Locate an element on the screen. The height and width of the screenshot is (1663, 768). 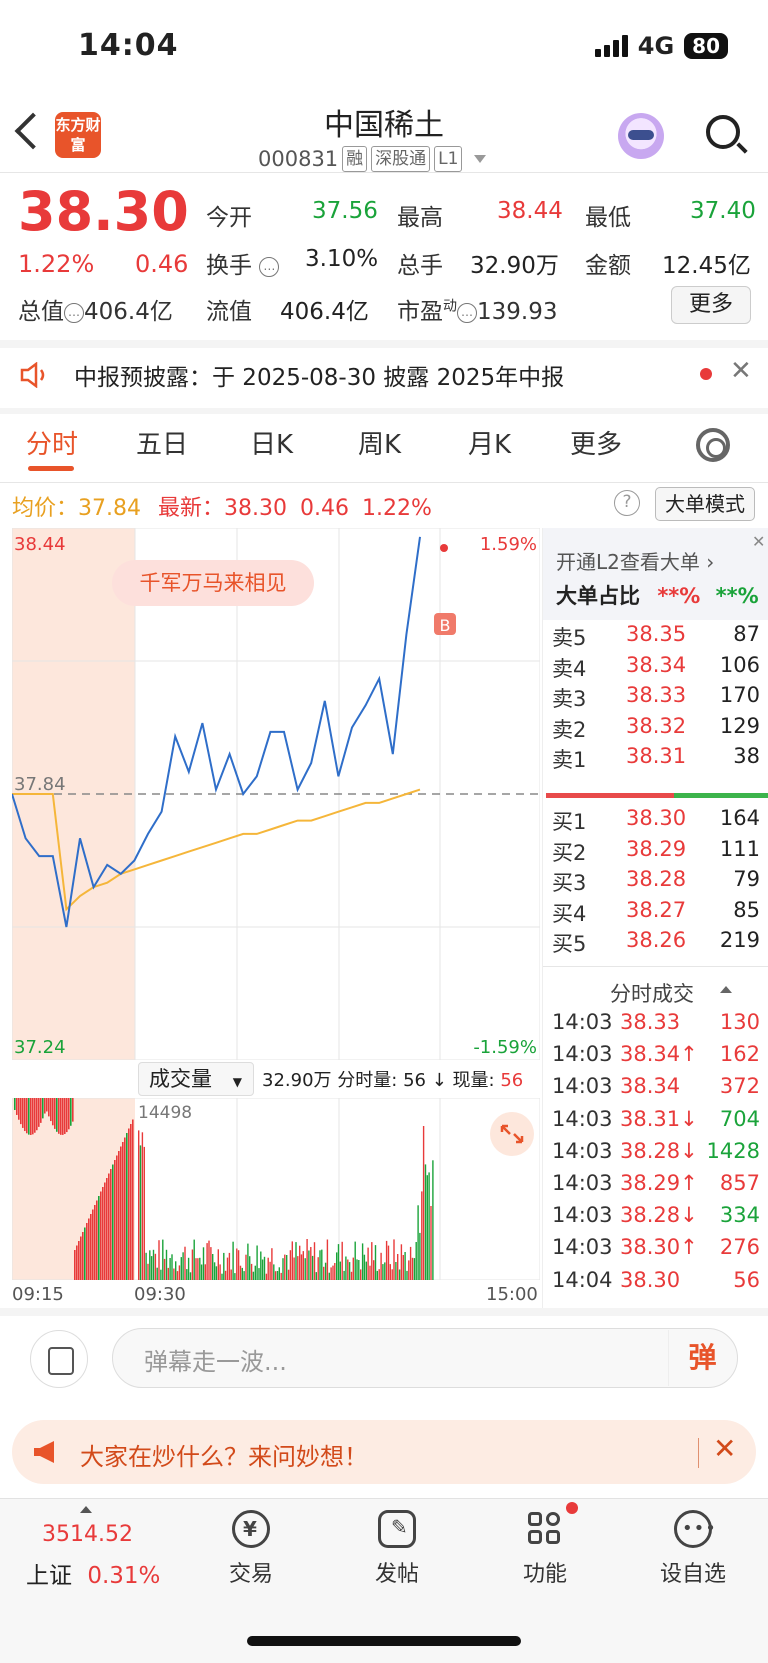
index-ticker: 上证 0.31% is located at coordinates (93, 1573).